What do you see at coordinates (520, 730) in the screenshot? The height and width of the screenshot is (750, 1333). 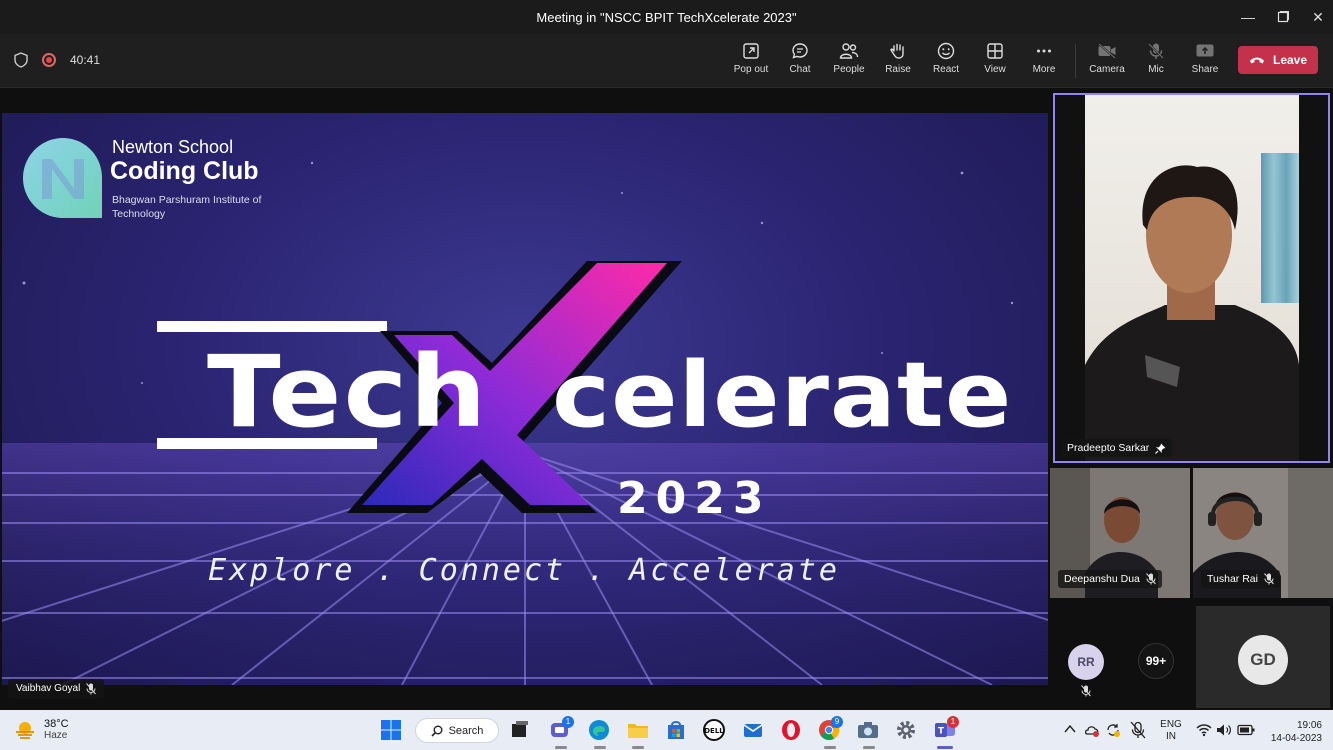 I see `task-view-icon` at bounding box center [520, 730].